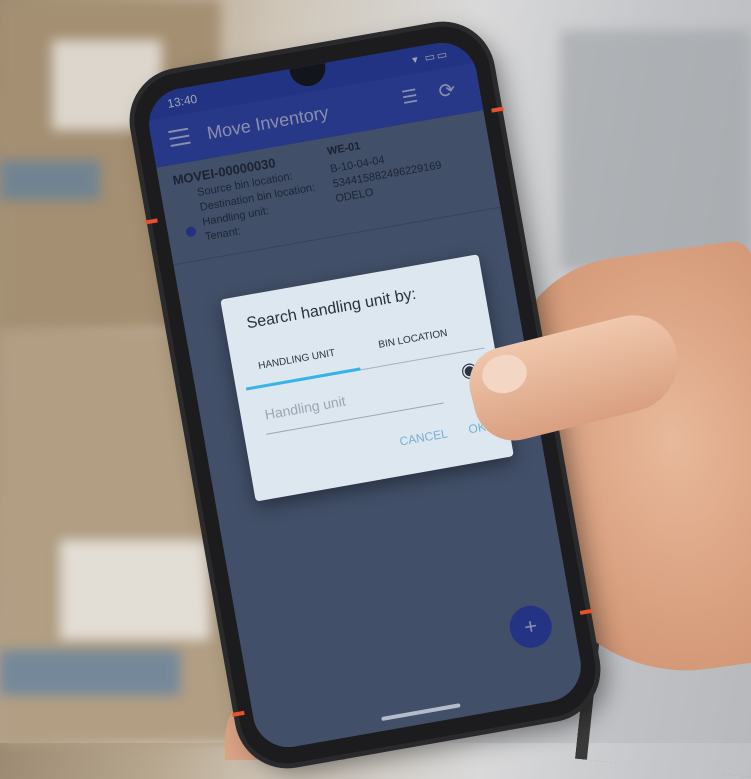 The image size is (751, 779). I want to click on background-box-print, so click(50, 180).